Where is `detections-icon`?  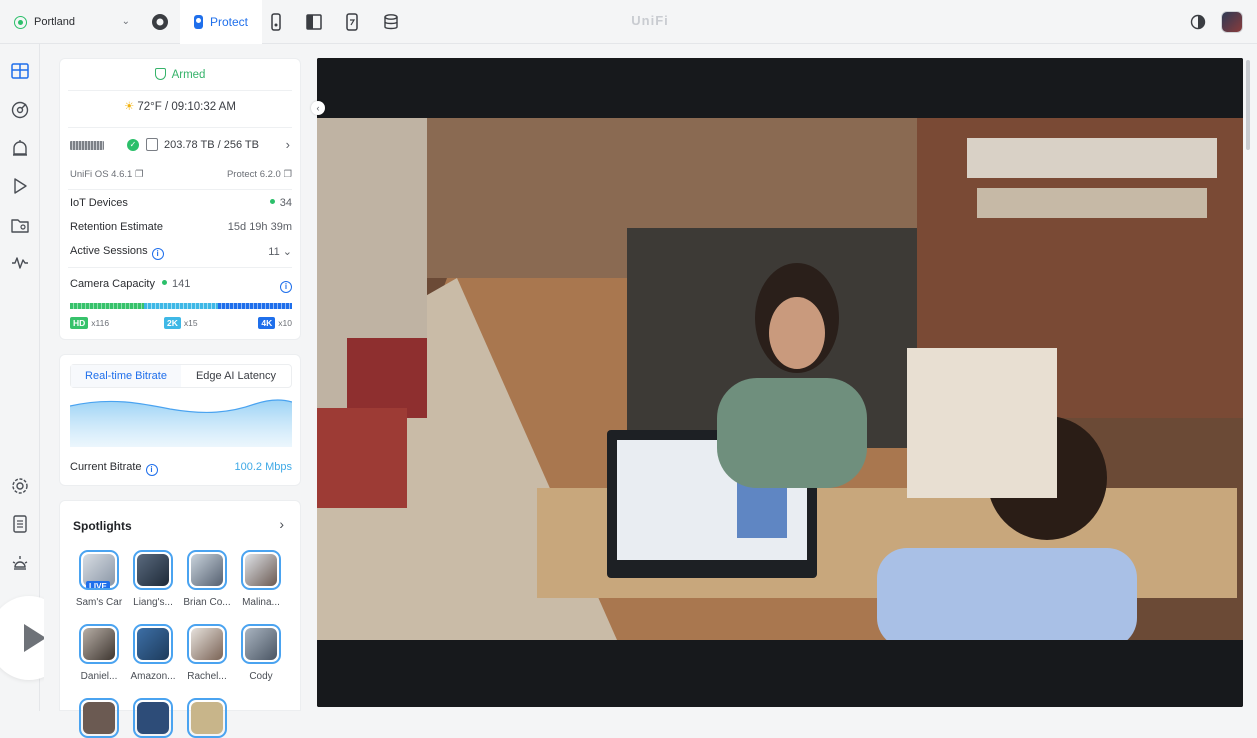
detections-icon is located at coordinates (20, 110).